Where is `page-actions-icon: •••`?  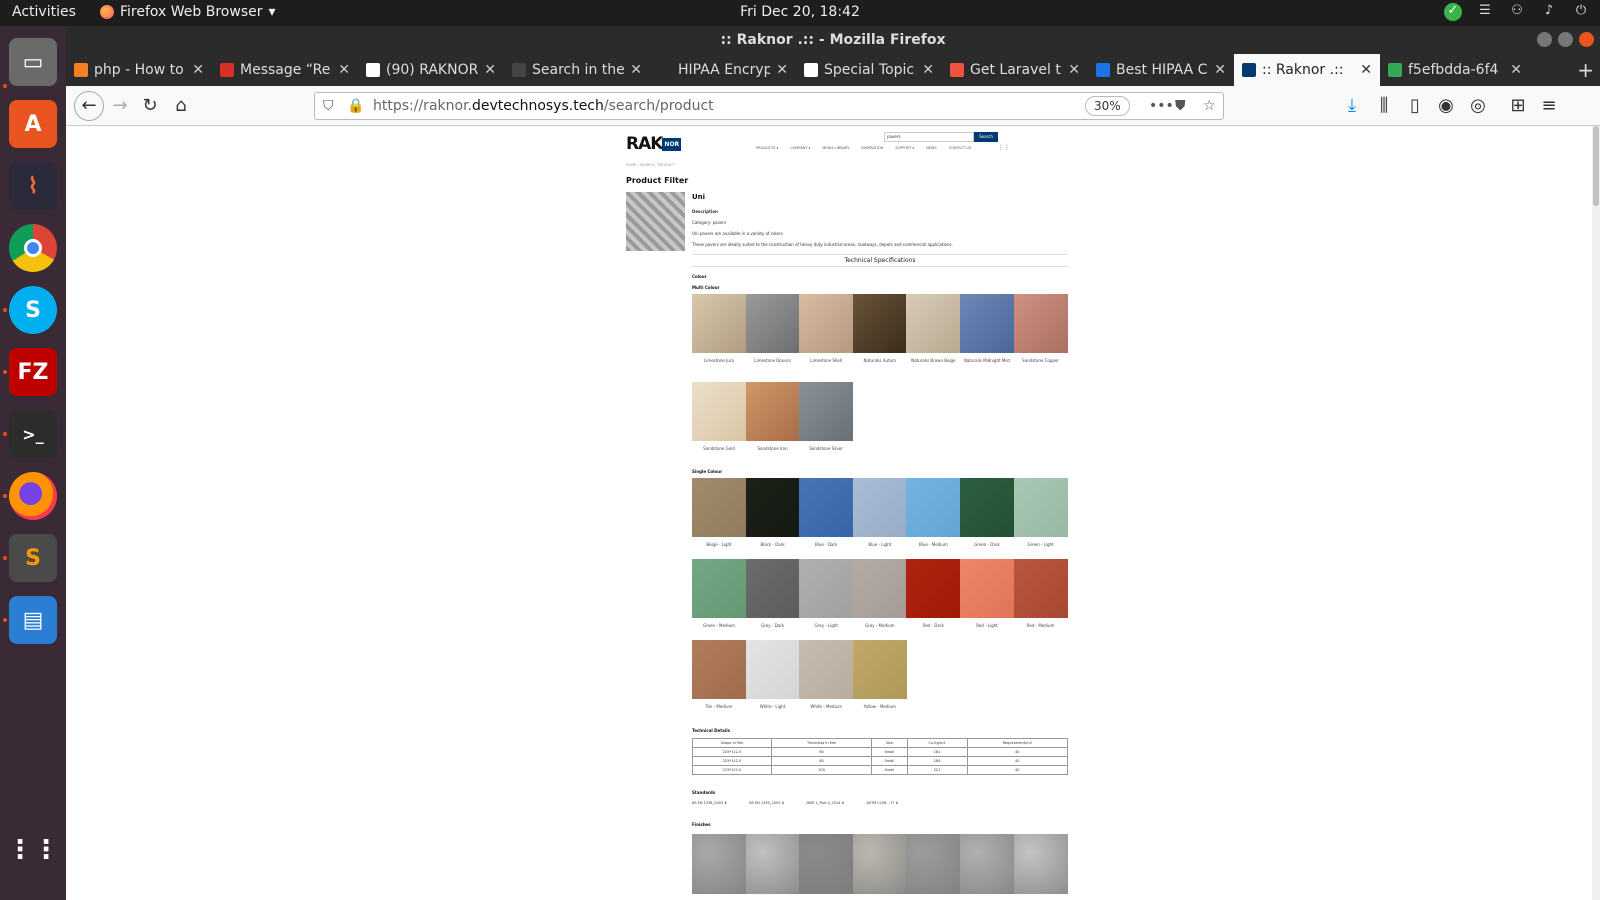
page-actions-icon: ••• is located at coordinates (1161, 106).